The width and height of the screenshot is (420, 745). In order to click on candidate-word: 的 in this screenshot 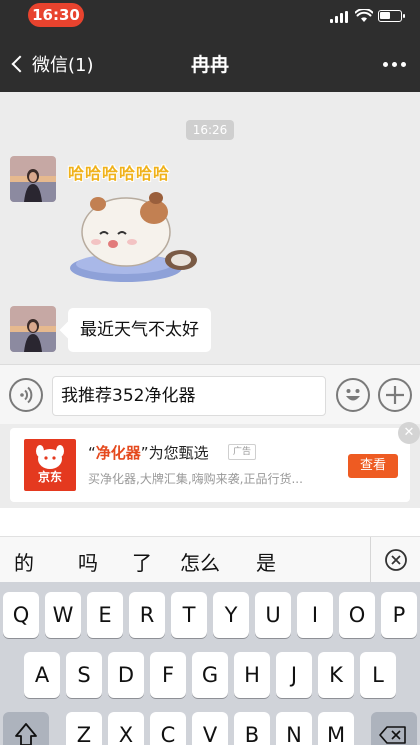, I will do `click(24, 561)`.